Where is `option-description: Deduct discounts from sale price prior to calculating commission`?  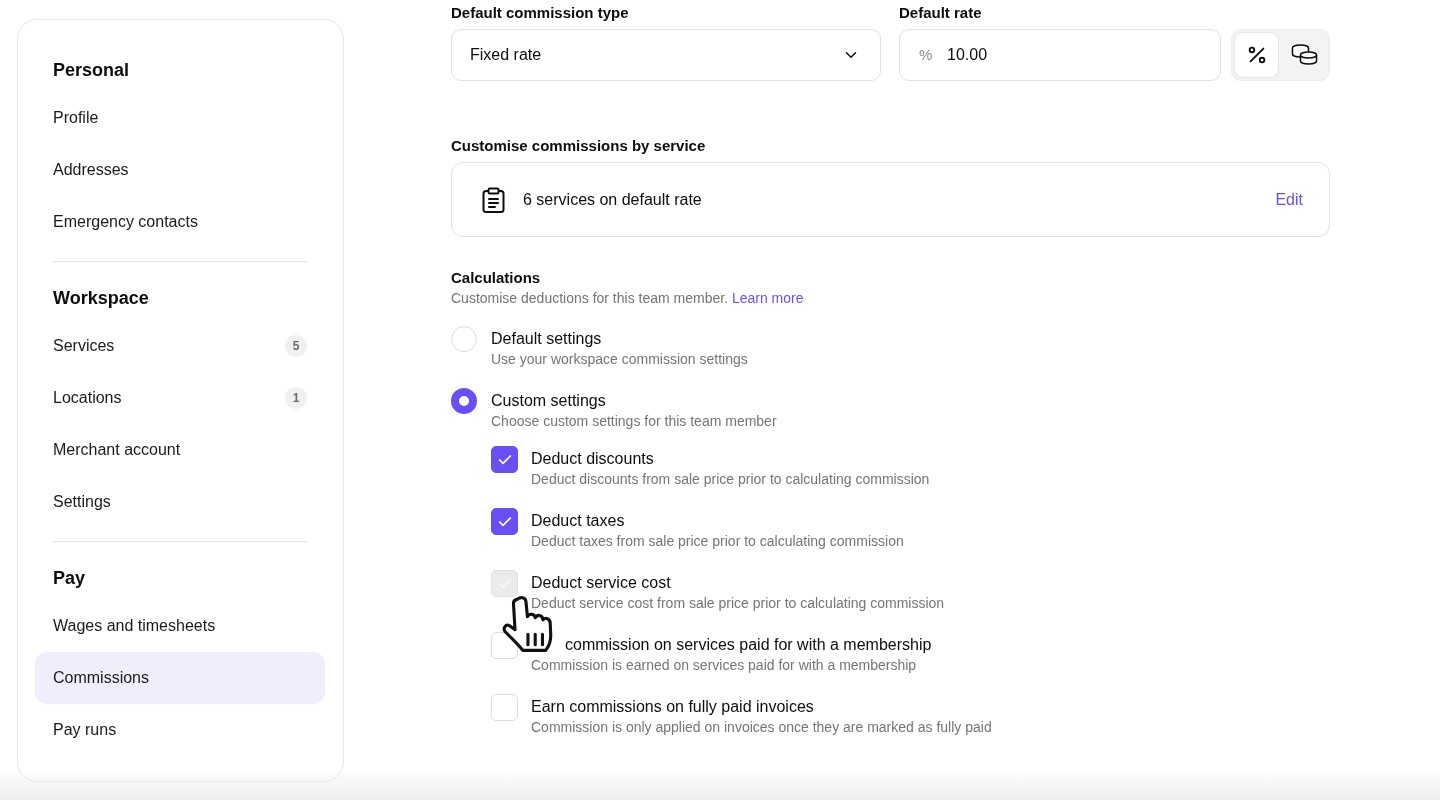
option-description: Deduct discounts from sale price prior to calculating commission is located at coordinates (730, 479).